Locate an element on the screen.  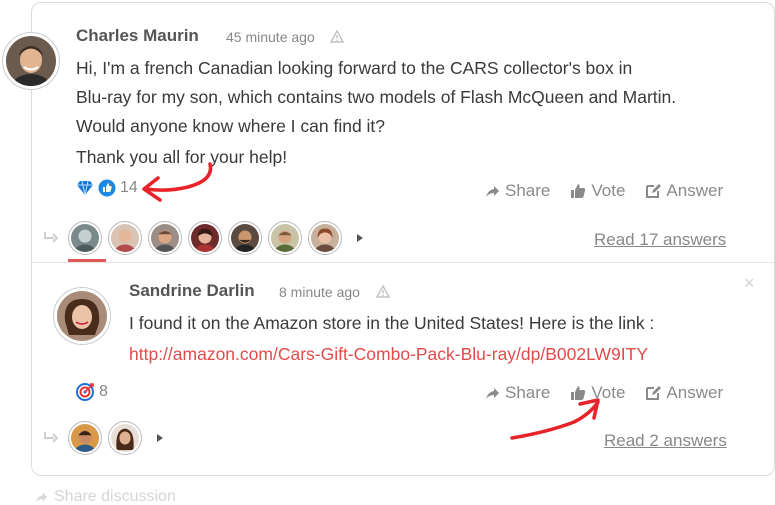
reply-share-button: Share is located at coordinates (517, 393).